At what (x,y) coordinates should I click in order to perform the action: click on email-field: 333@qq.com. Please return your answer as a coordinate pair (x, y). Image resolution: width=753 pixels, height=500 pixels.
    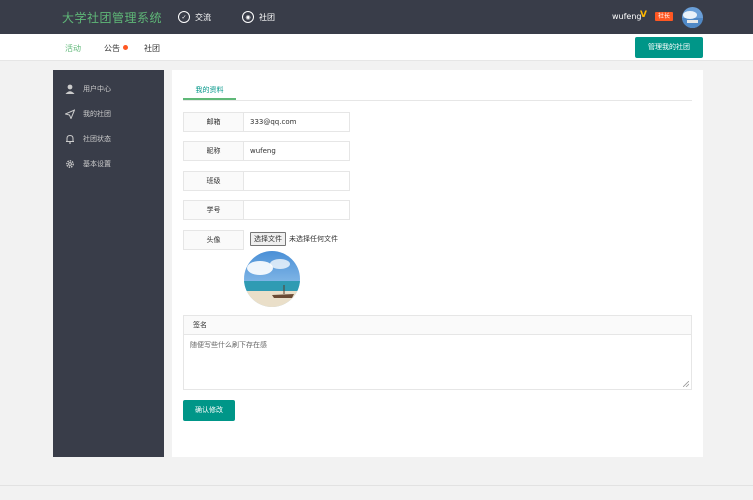
    Looking at the image, I should click on (297, 122).